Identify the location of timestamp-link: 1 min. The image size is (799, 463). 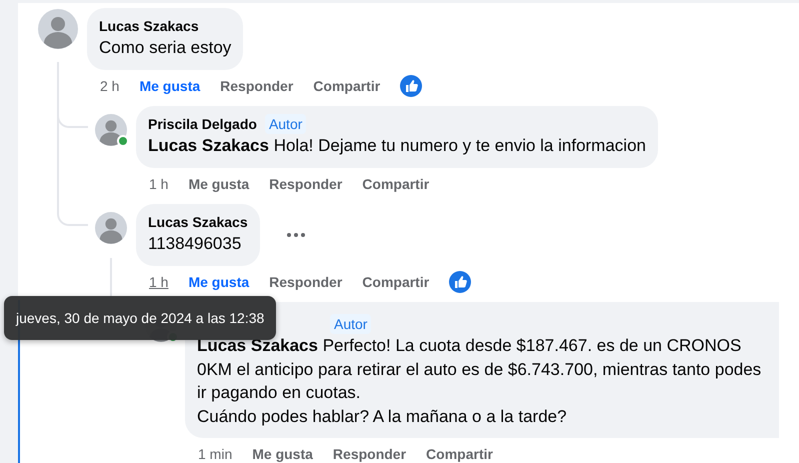
(215, 454).